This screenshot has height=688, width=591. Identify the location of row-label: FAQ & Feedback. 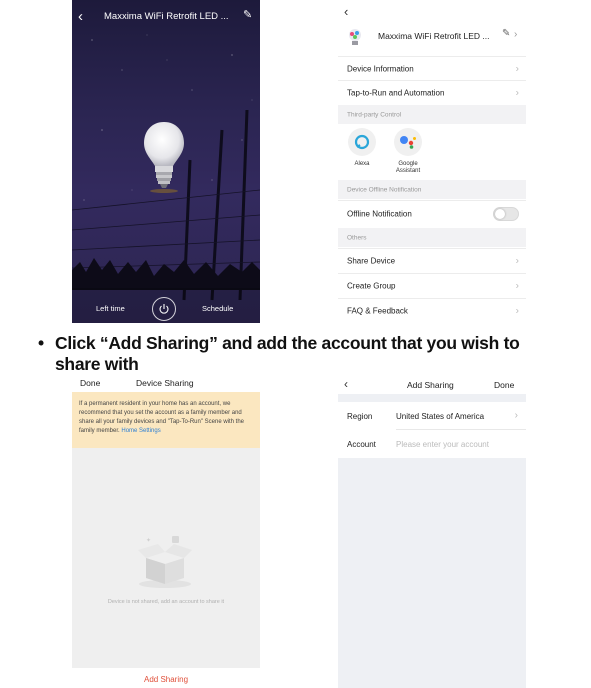
(377, 310).